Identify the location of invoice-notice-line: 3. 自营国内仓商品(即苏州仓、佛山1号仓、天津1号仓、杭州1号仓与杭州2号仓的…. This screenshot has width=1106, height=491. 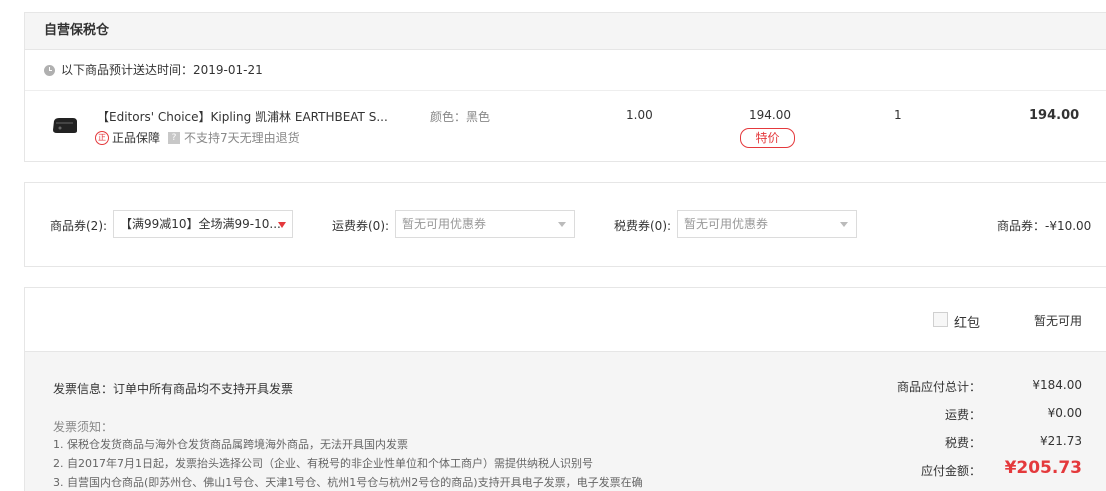
(348, 482).